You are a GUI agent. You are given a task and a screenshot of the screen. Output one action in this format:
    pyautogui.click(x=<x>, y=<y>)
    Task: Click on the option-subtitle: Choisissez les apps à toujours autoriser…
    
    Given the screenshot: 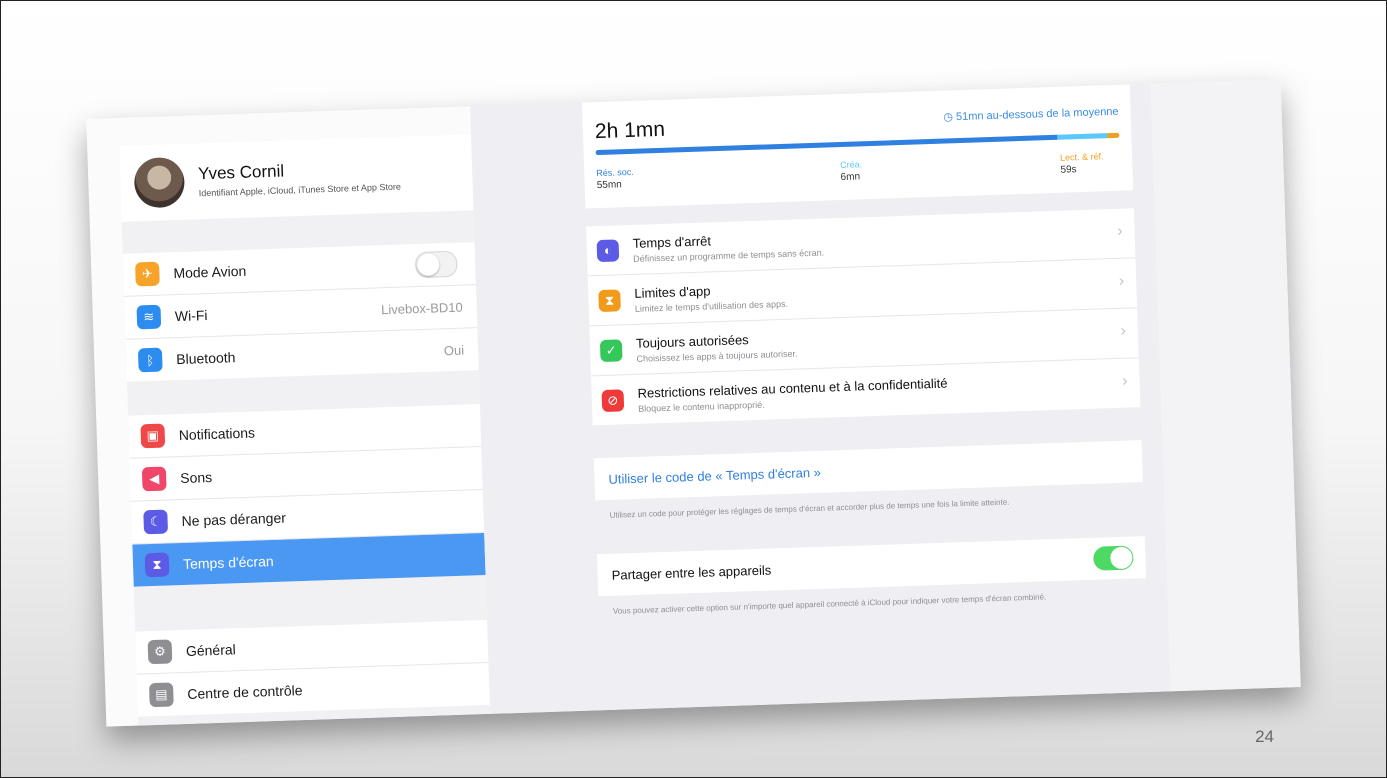 What is the action you would take?
    pyautogui.click(x=717, y=356)
    